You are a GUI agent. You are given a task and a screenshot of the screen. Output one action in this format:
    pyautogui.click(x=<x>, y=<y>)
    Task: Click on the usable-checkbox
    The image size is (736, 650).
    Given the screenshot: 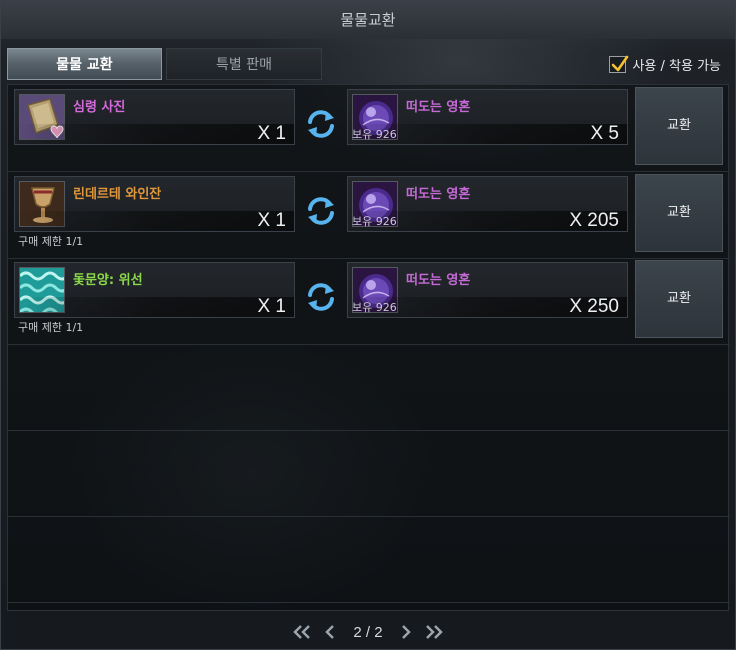 What is the action you would take?
    pyautogui.click(x=619, y=64)
    